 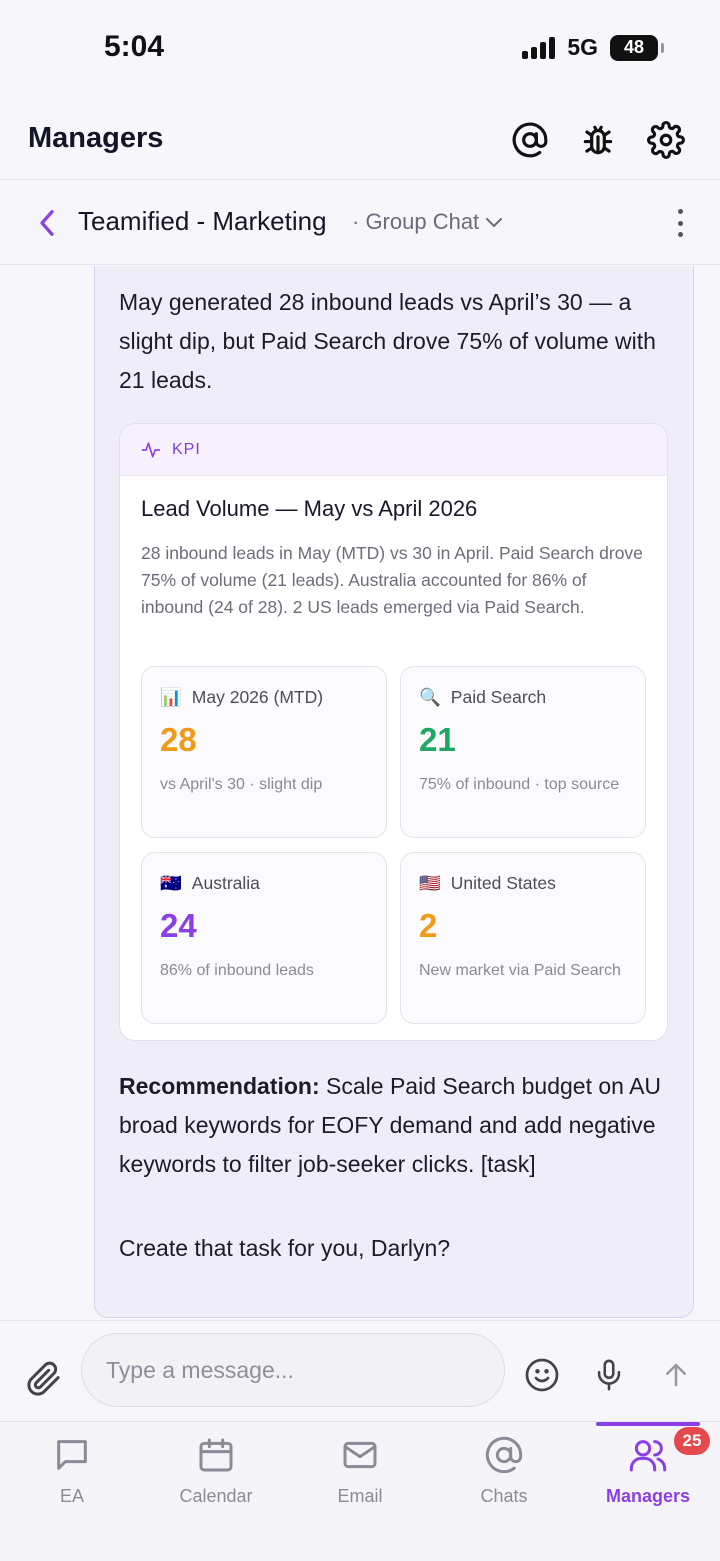 What do you see at coordinates (519, 784) in the screenshot?
I see `tile-note: 75% of inbound · top source` at bounding box center [519, 784].